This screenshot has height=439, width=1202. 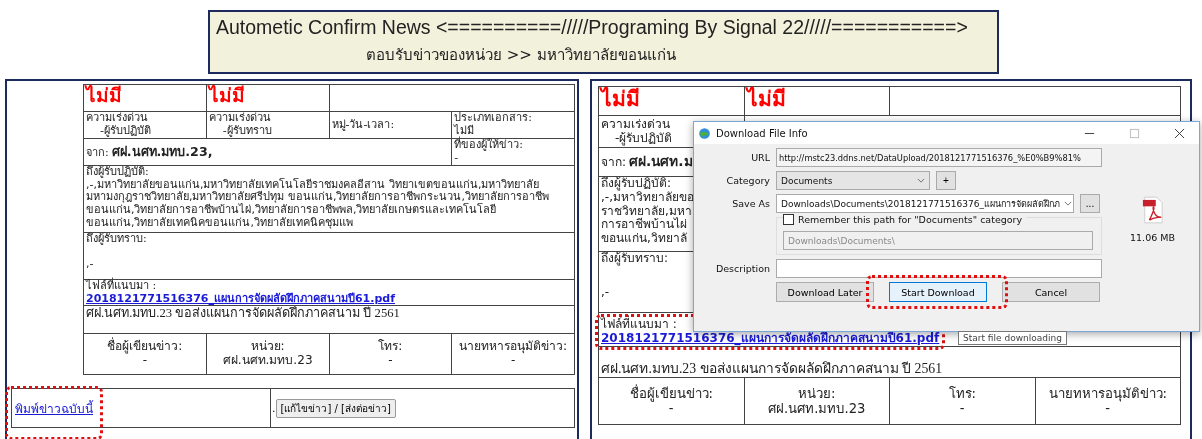 I want to click on add-category-button: +, so click(x=946, y=180).